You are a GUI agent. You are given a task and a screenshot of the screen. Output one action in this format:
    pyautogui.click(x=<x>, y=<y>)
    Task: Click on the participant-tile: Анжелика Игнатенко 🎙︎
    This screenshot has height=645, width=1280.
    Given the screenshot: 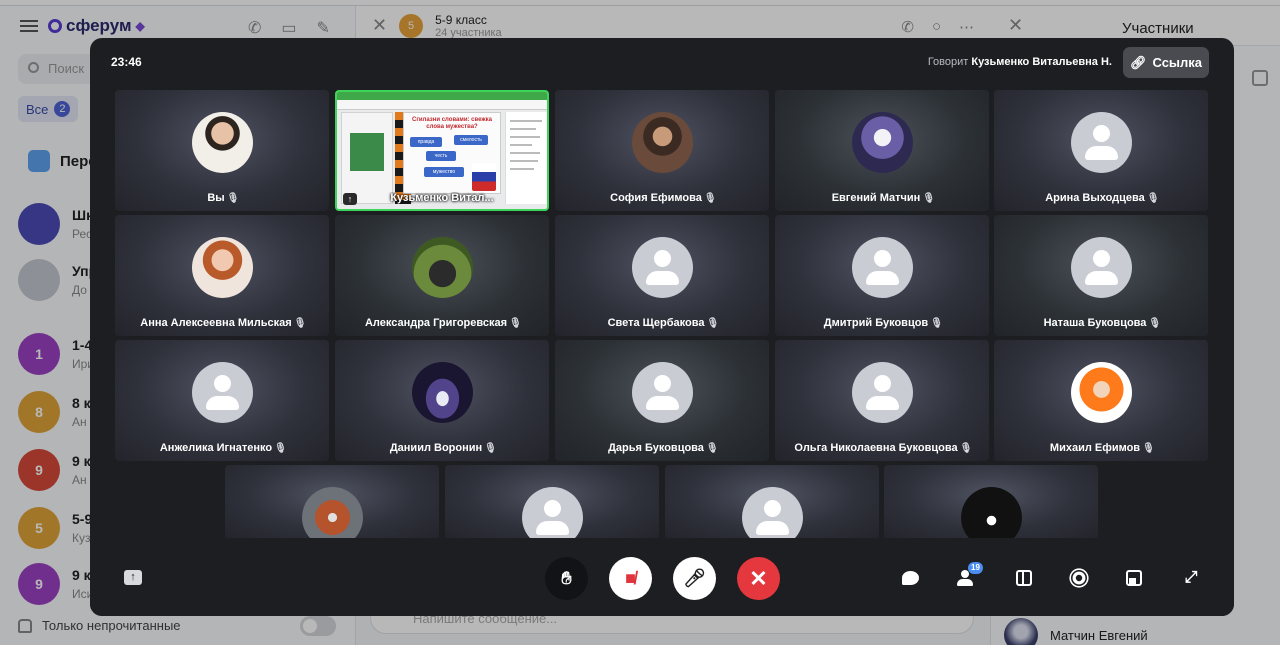 What is the action you would take?
    pyautogui.click(x=222, y=400)
    